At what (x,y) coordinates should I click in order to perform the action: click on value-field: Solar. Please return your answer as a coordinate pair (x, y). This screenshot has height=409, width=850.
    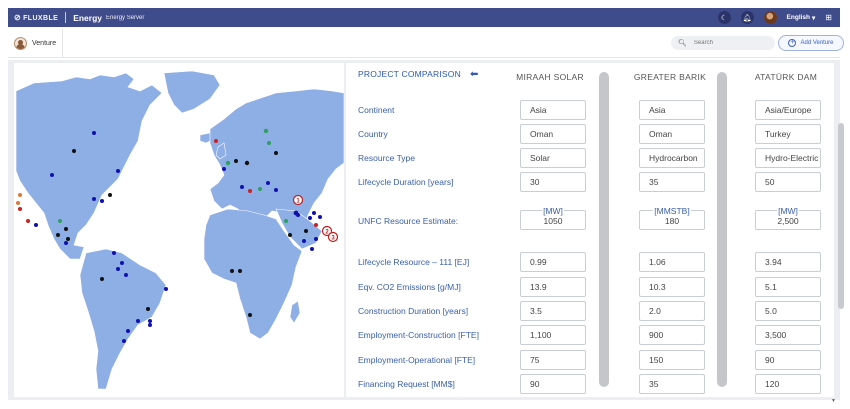
    Looking at the image, I should click on (553, 158).